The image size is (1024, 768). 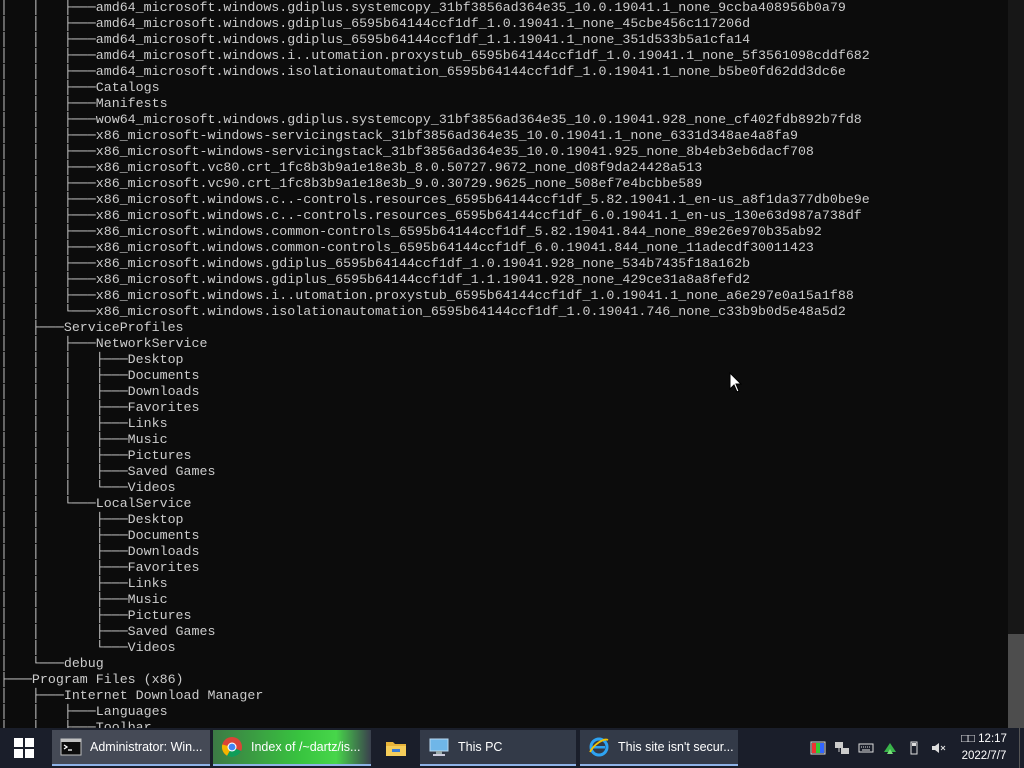 I want to click on console-line: │ │ ├───Desktop, so click(x=92, y=519).